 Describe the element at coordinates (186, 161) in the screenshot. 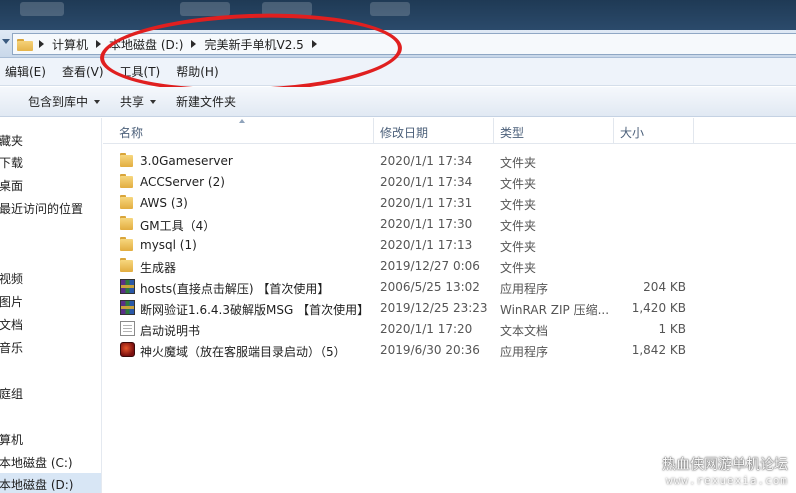

I see `file-name: 3.0Gameserver` at that location.